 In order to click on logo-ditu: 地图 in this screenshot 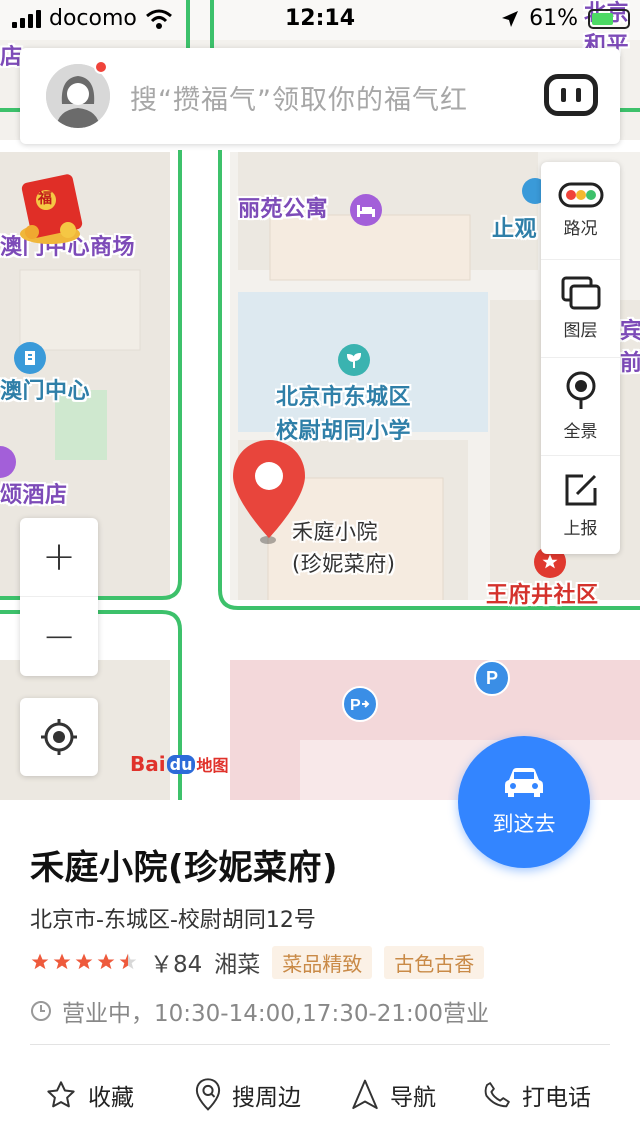, I will do `click(212, 765)`.